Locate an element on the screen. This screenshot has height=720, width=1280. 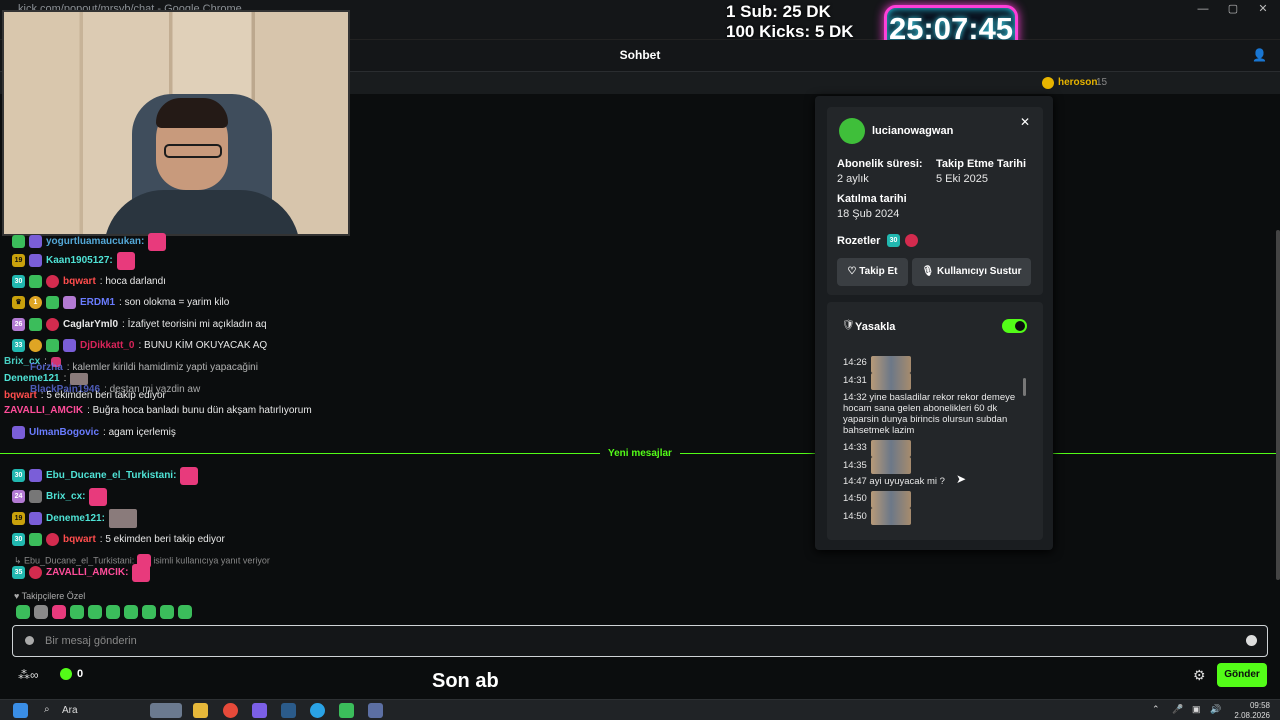
settings-gear-icon: ⚙ is located at coordinates (1199, 675).